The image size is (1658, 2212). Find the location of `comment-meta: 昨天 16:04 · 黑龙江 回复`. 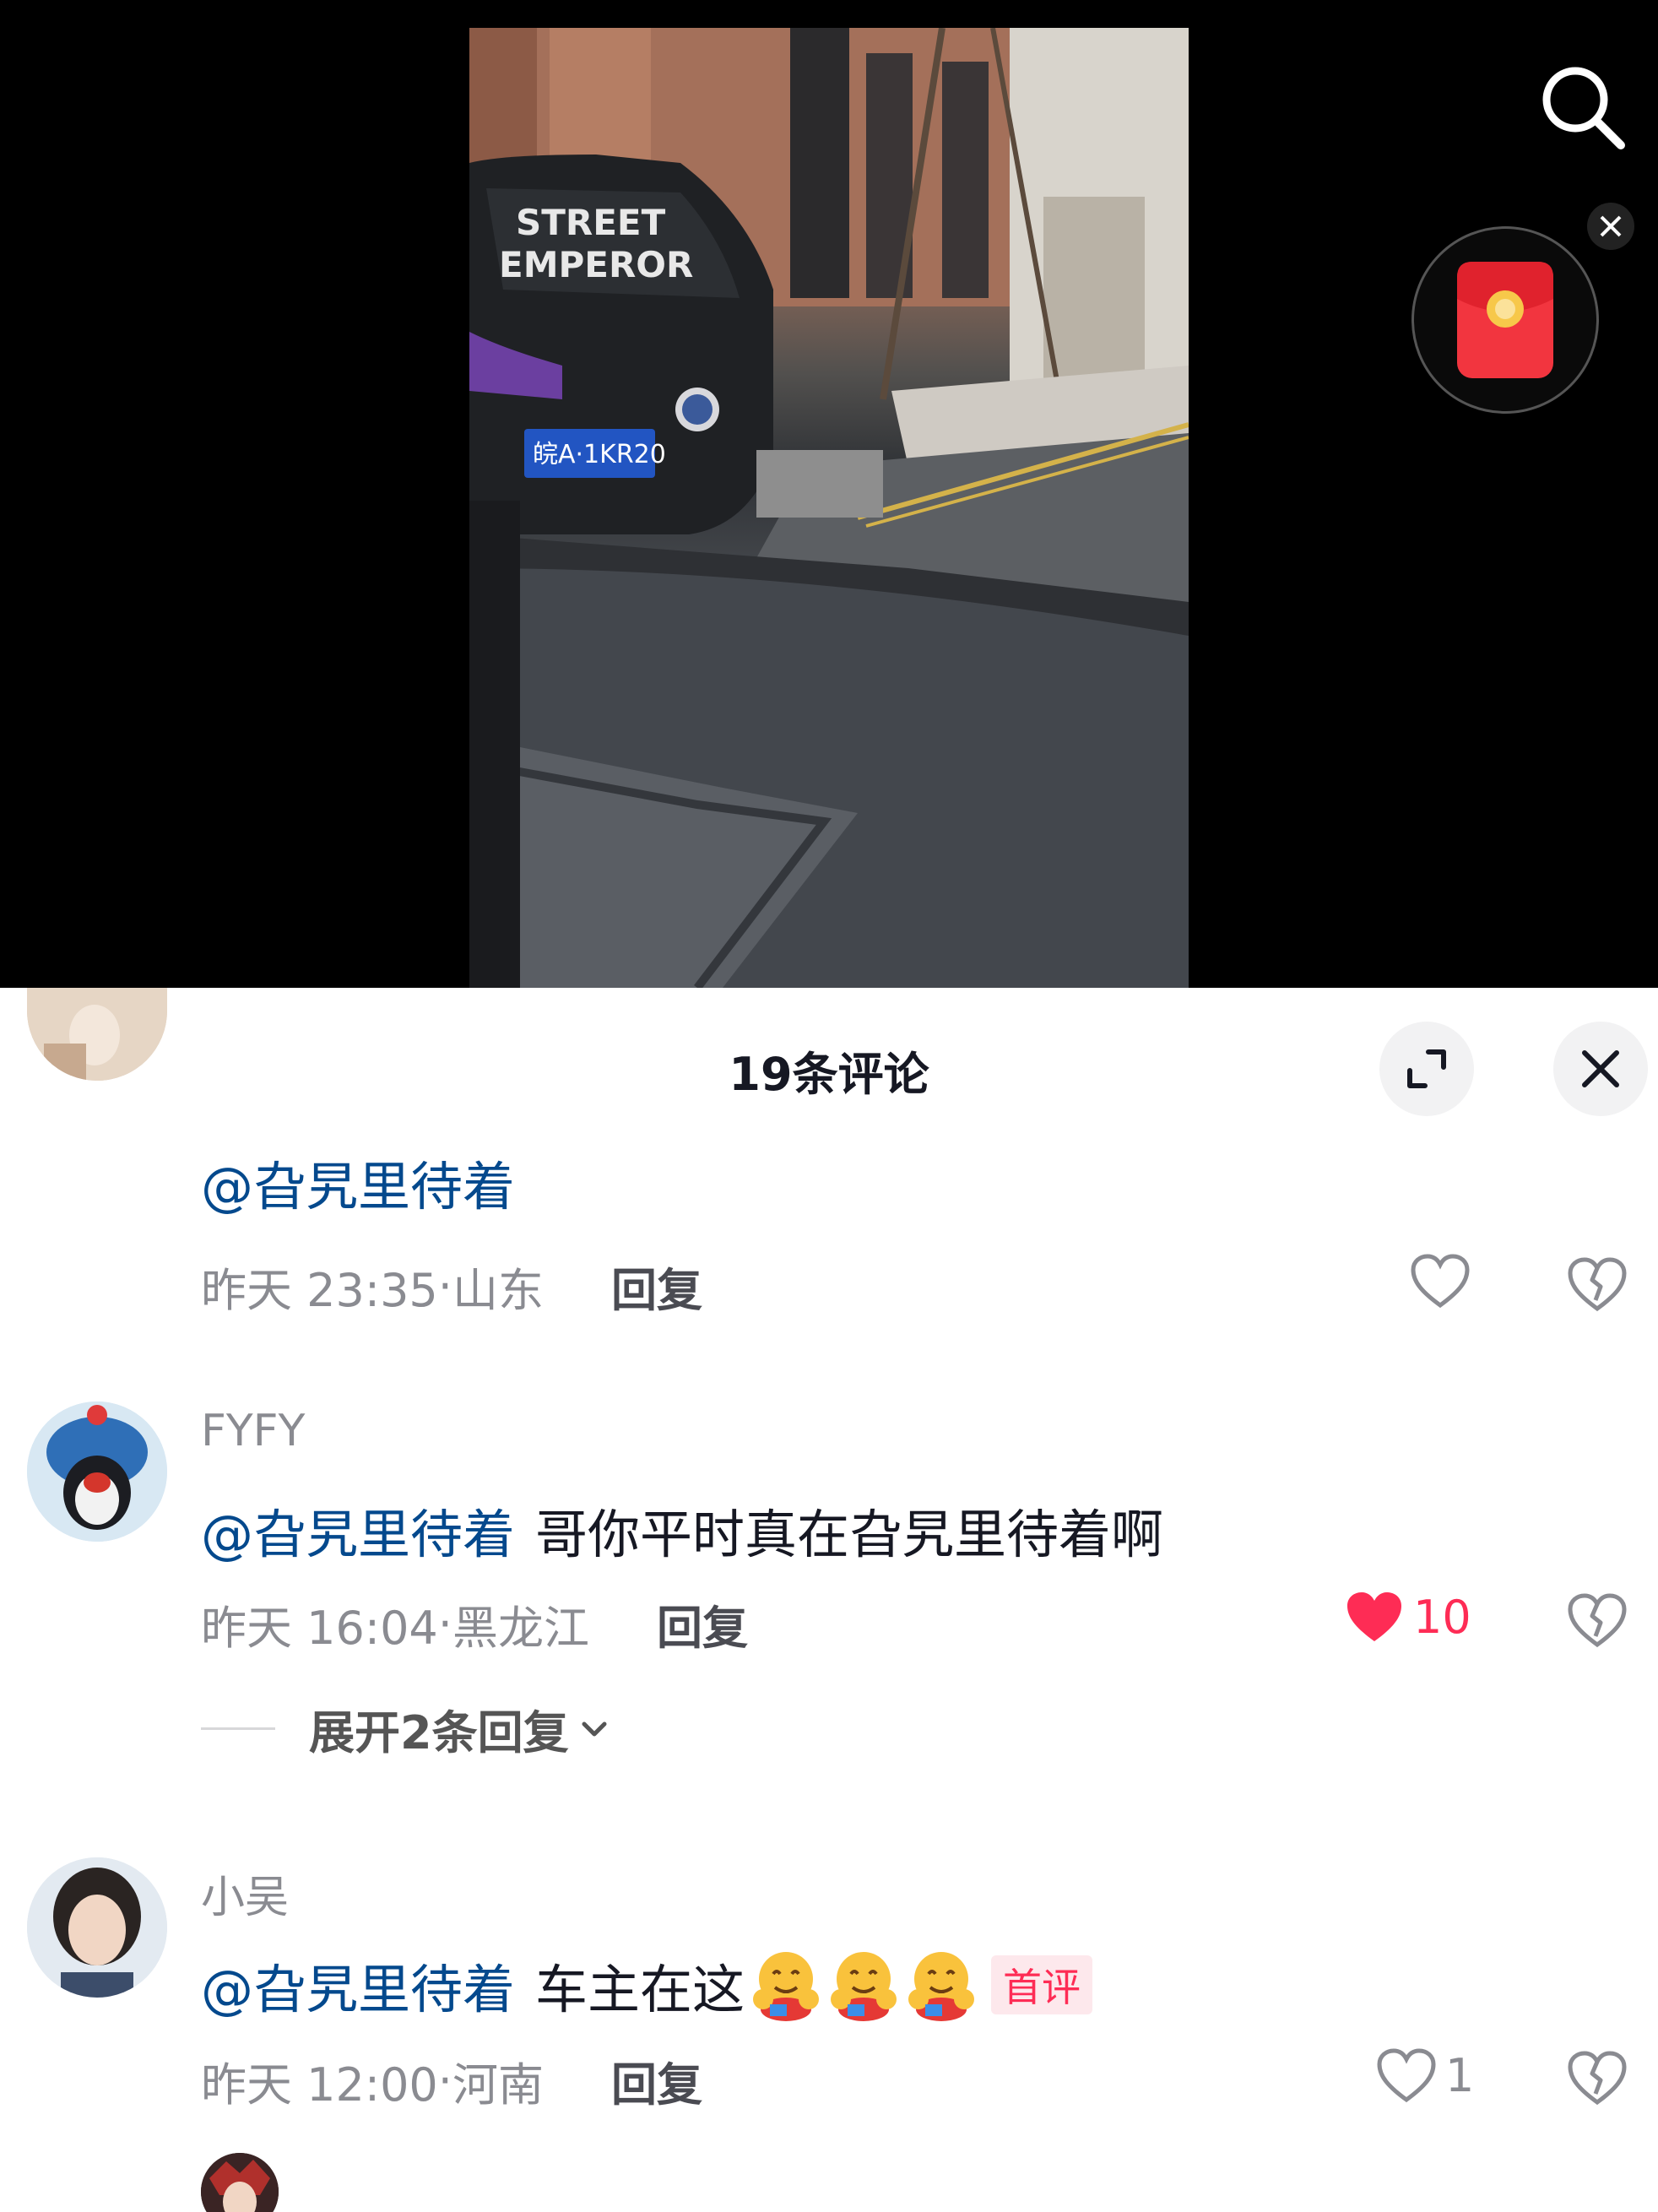

comment-meta: 昨天 16:04 · 黑龙江 回复 is located at coordinates (474, 1624).